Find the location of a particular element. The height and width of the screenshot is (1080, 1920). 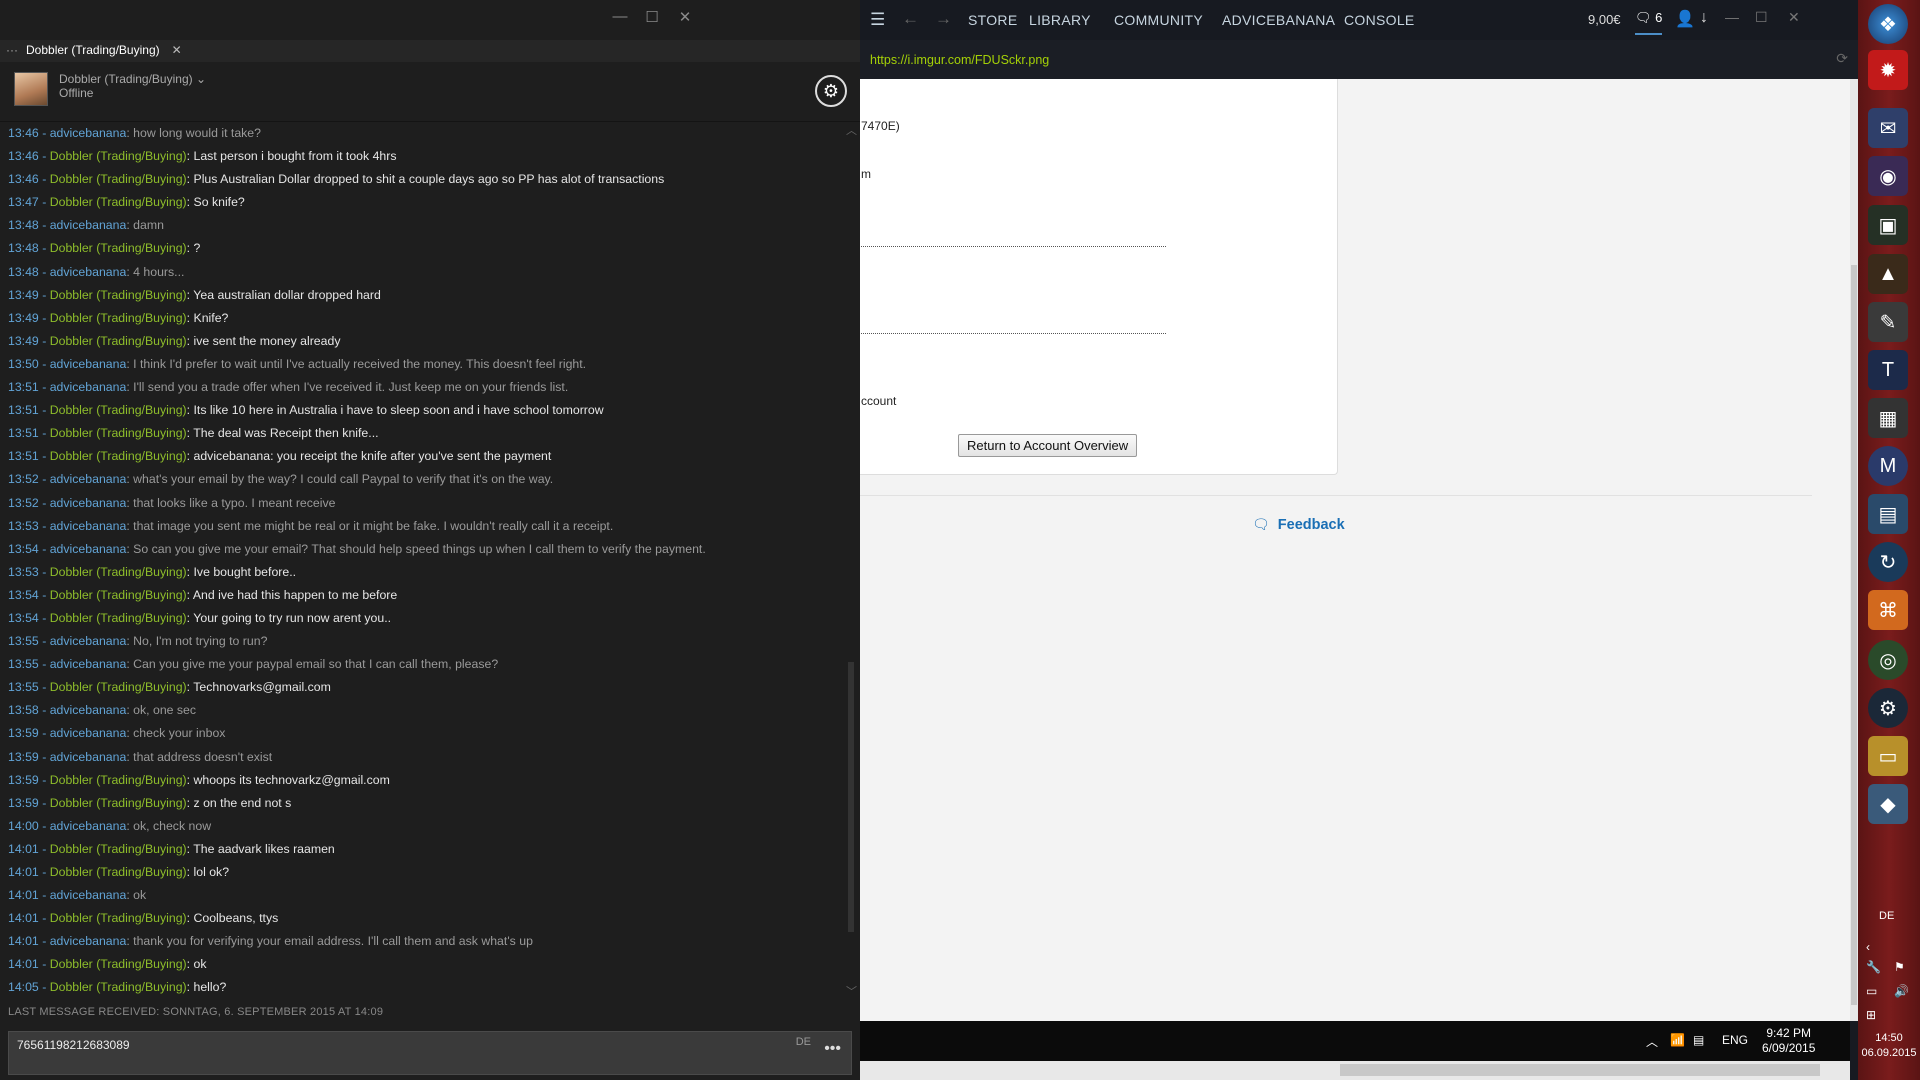

reload-icon: ⟳ is located at coordinates (1842, 58).